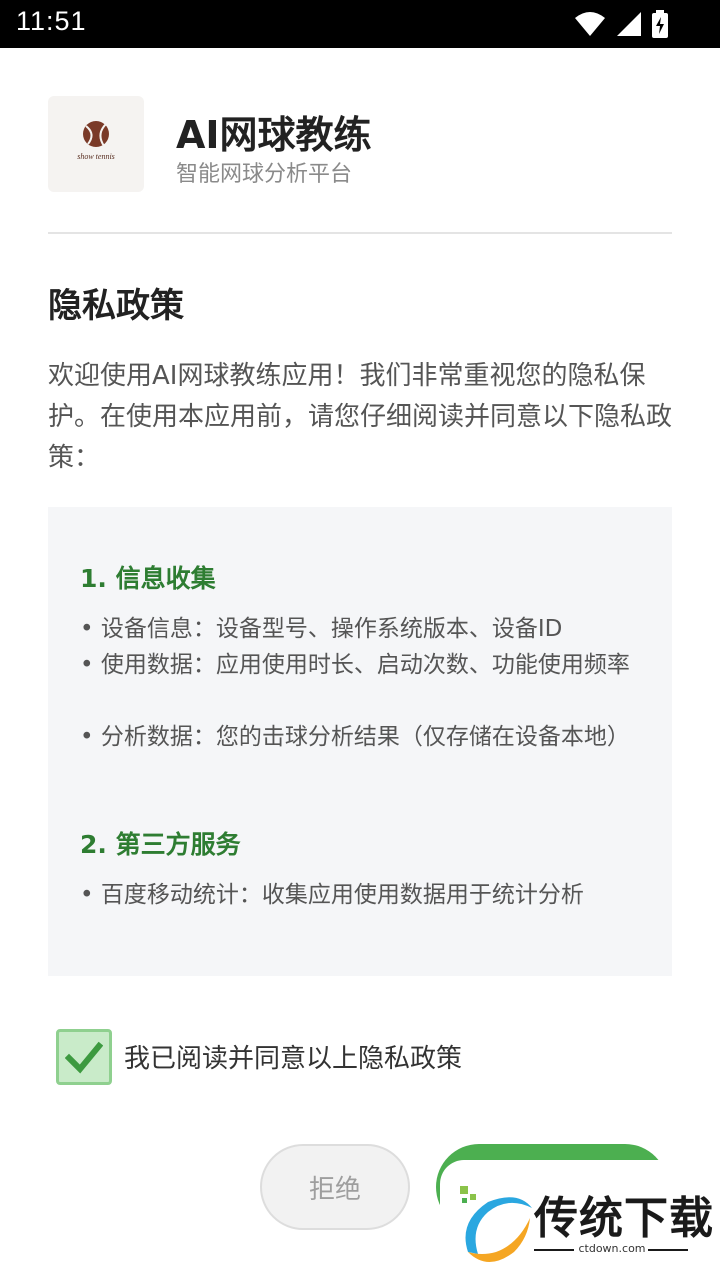 This screenshot has height=1280, width=720. What do you see at coordinates (96, 134) in the screenshot?
I see `tennis-ball-logo-icon` at bounding box center [96, 134].